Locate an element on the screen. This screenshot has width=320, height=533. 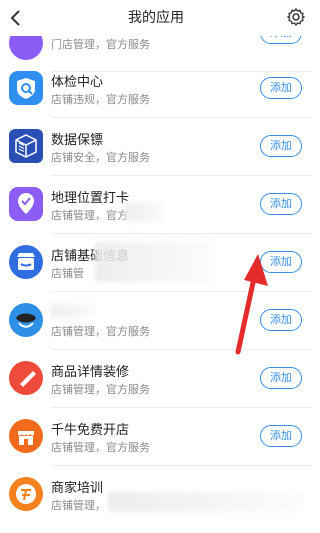
list-item-location-checkin: 地理位置打卡 店铺管理，官方 添加 is located at coordinates (156, 205).